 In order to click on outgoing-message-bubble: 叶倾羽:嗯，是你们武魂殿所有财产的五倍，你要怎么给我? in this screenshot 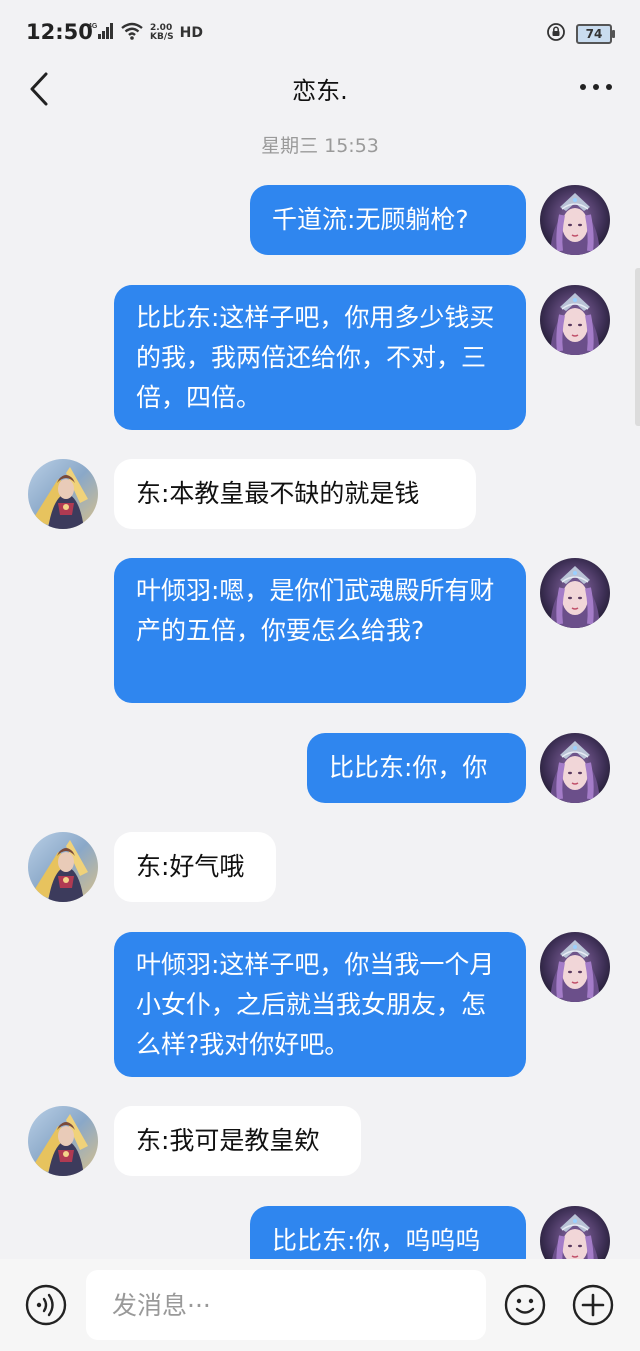, I will do `click(320, 630)`.